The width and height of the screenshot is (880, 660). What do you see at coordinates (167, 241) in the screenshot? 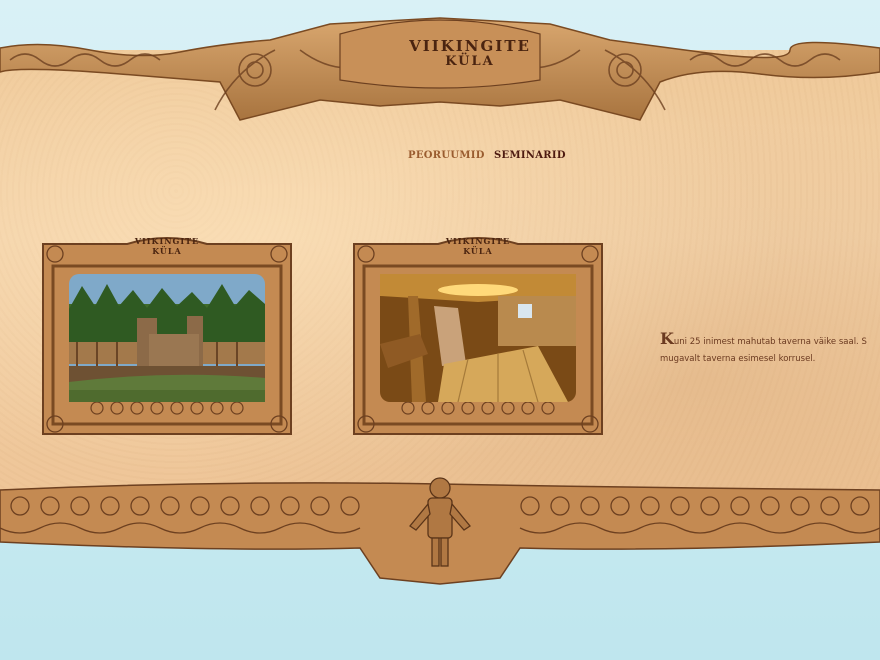
I see `frame-1-logo-line-1: VIIKINGITE` at bounding box center [167, 241].